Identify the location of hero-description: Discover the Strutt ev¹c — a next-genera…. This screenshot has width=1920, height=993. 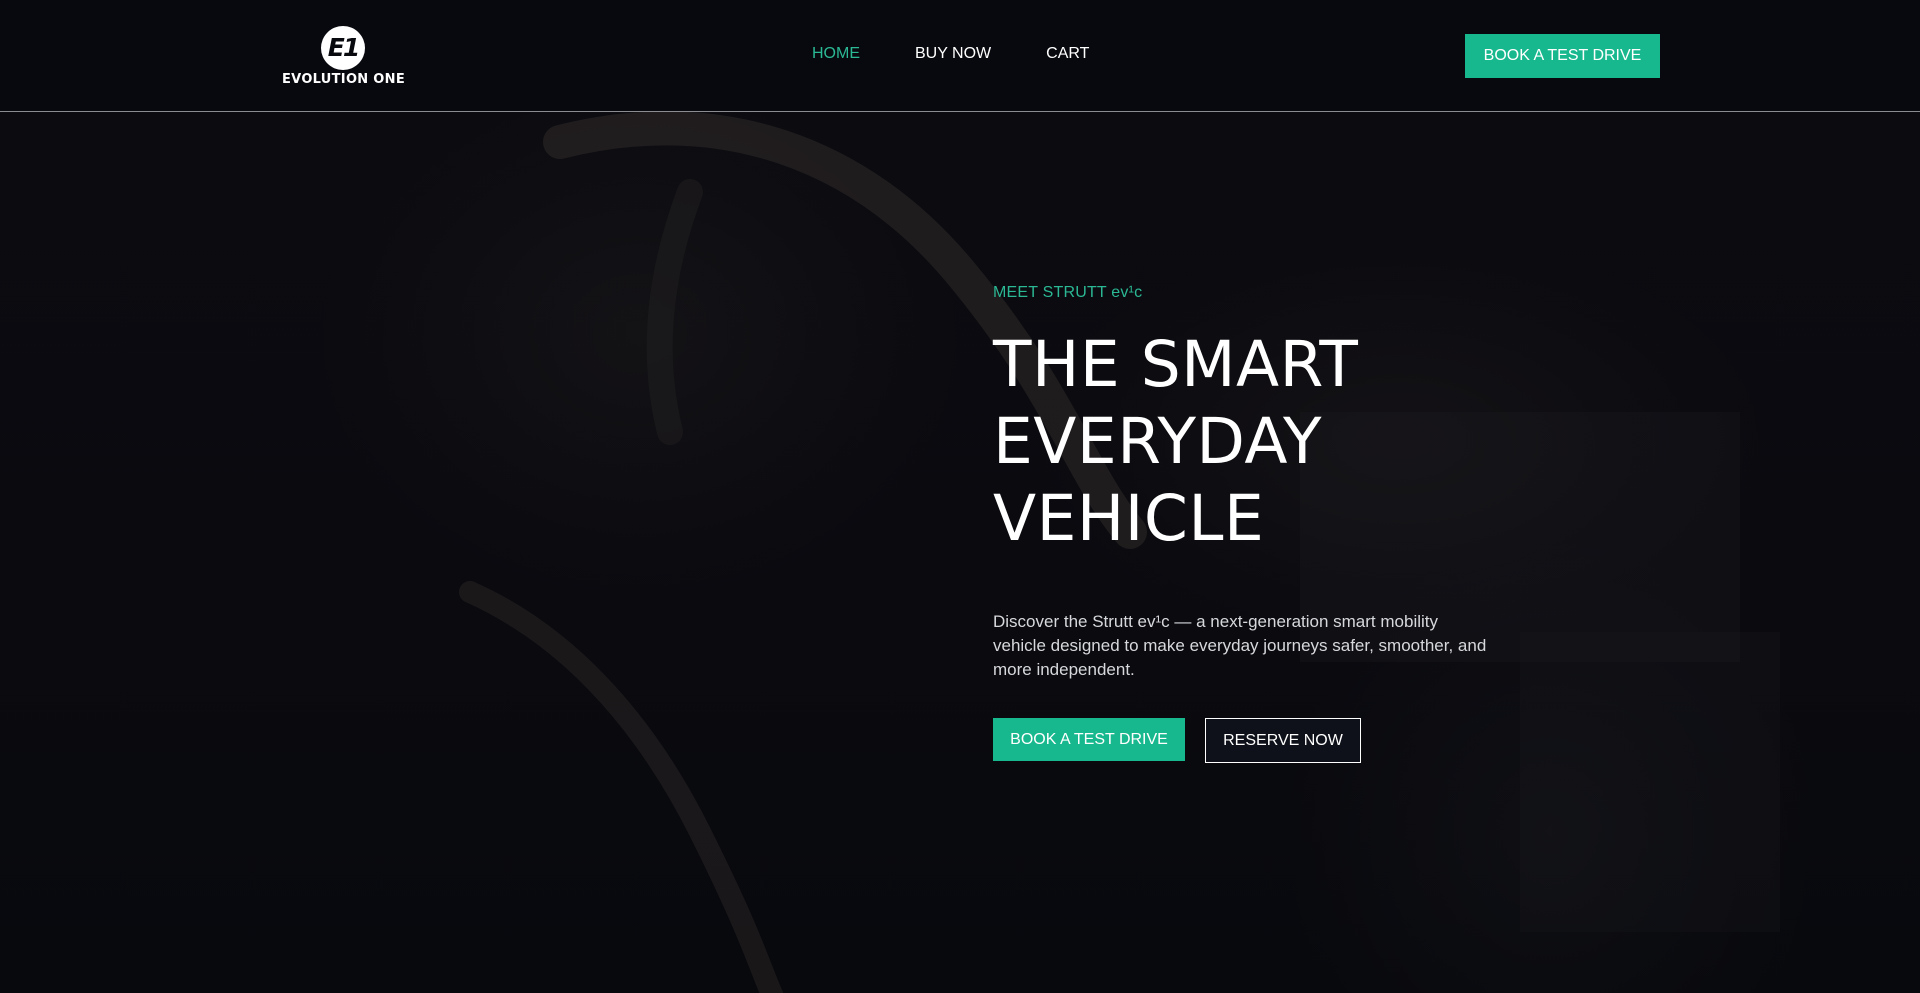
(1240, 645).